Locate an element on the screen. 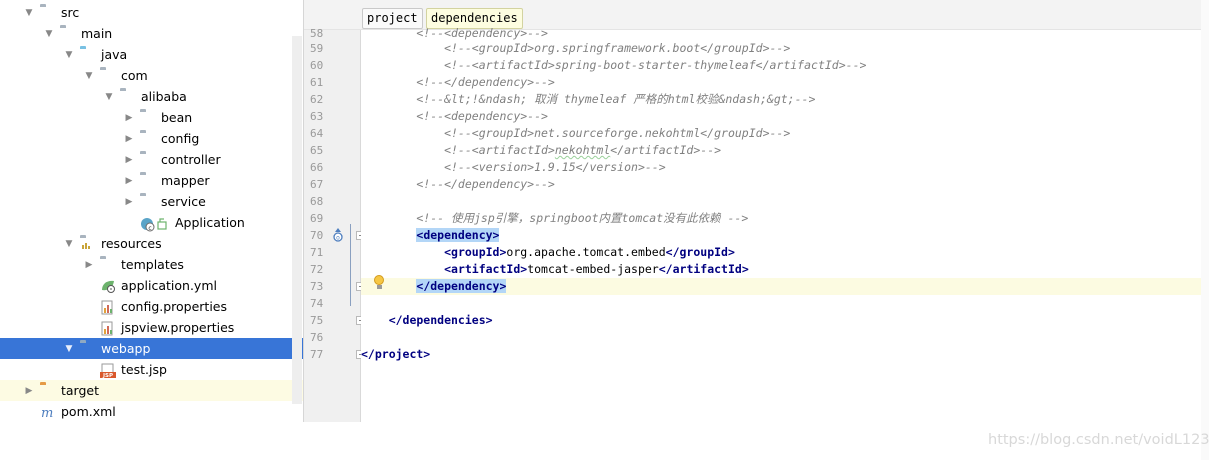  line-number: 75 is located at coordinates (317, 320).